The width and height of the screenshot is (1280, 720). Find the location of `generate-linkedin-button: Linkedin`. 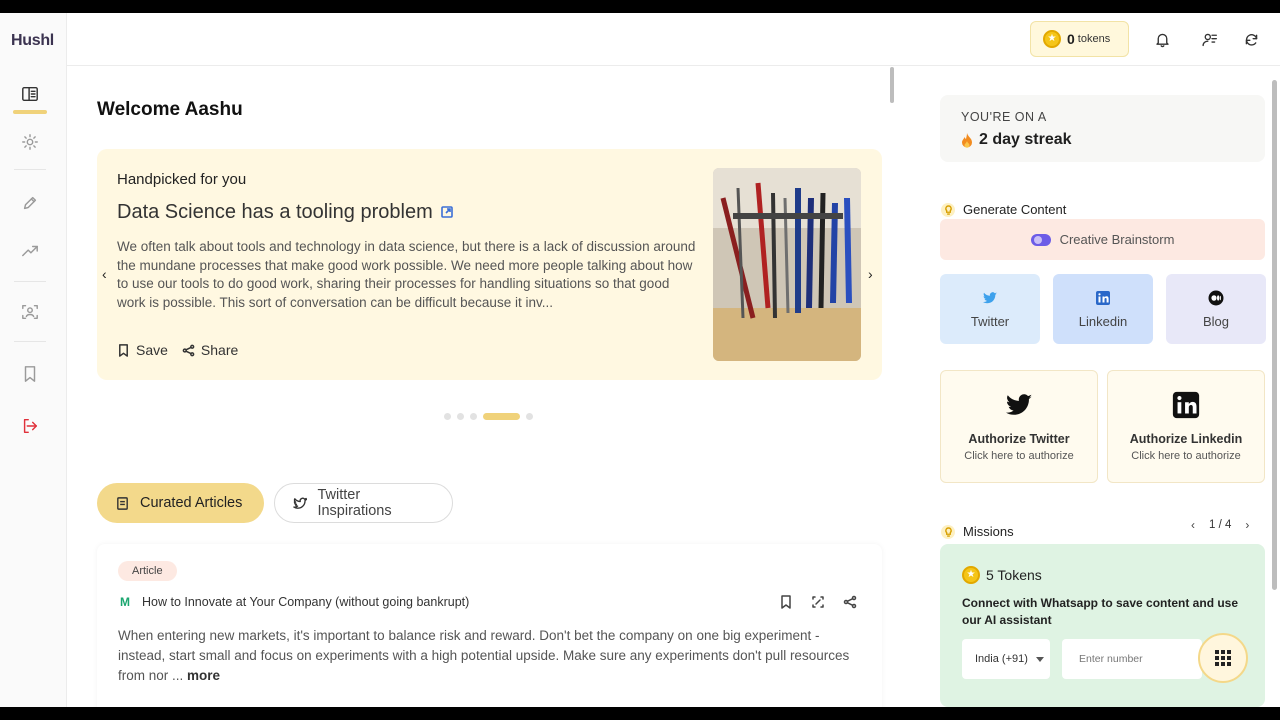

generate-linkedin-button: Linkedin is located at coordinates (1103, 309).